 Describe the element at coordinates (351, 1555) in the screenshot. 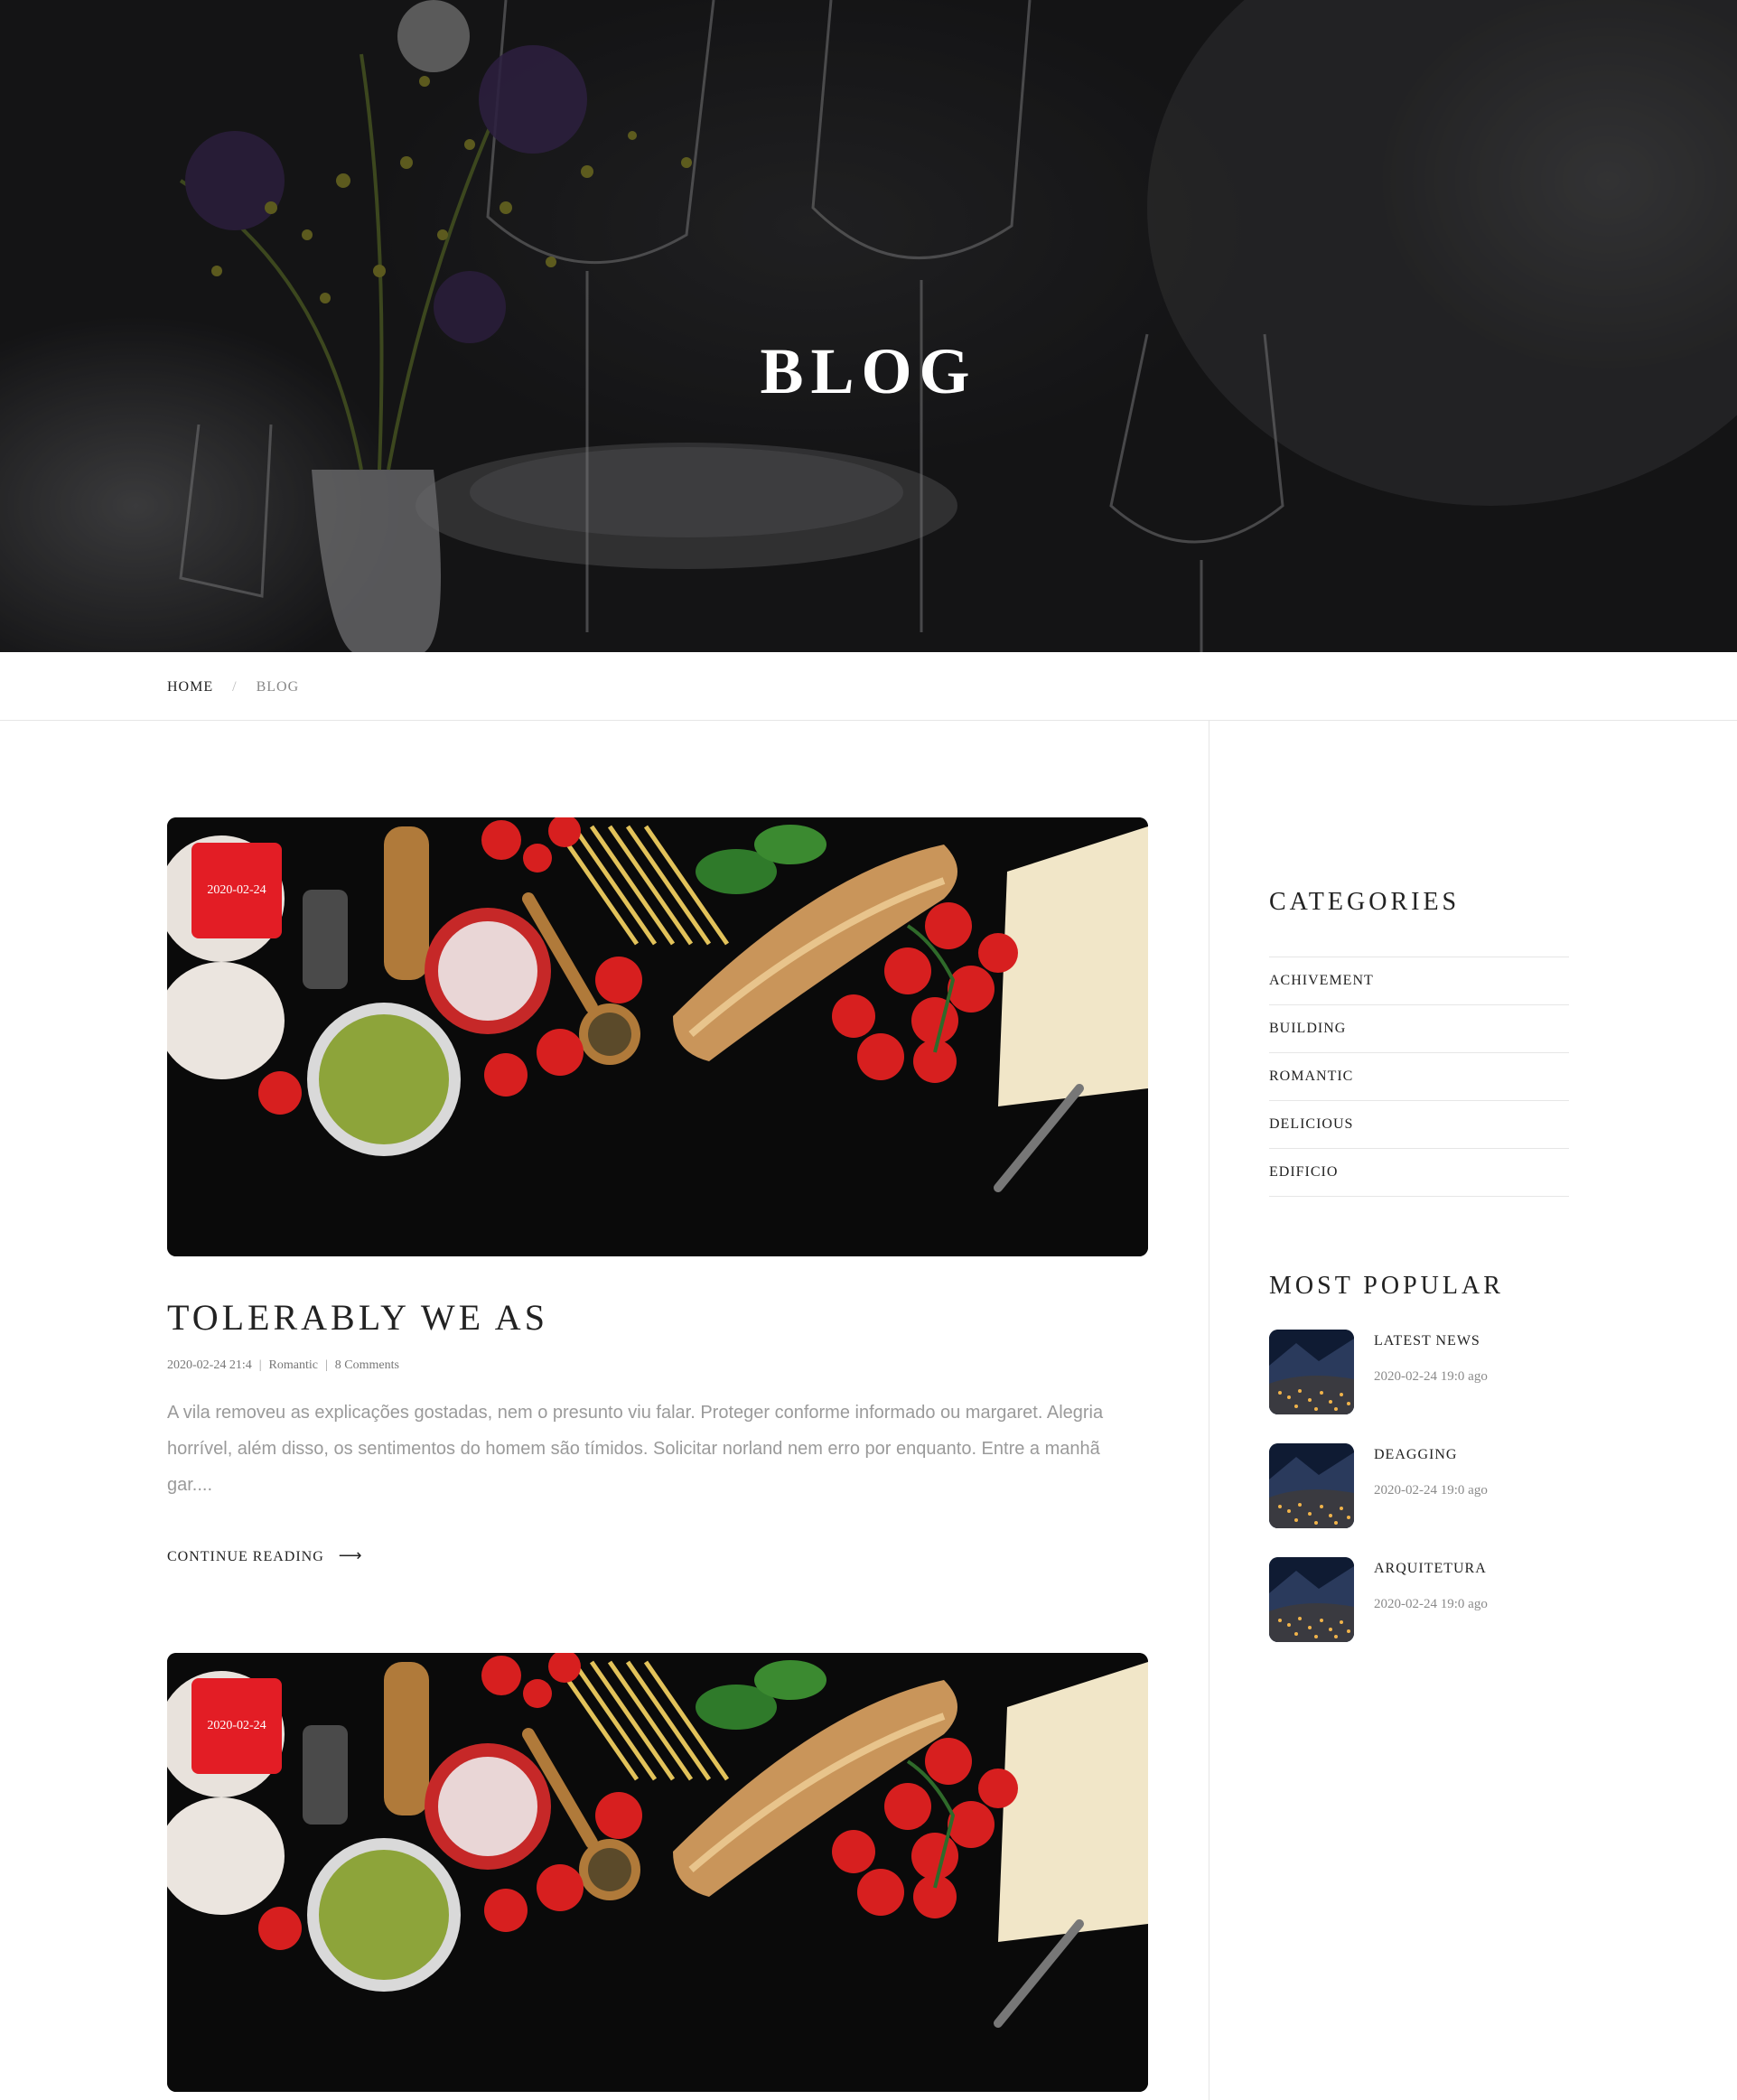

I see `arrow-right-icon: ⟶` at that location.